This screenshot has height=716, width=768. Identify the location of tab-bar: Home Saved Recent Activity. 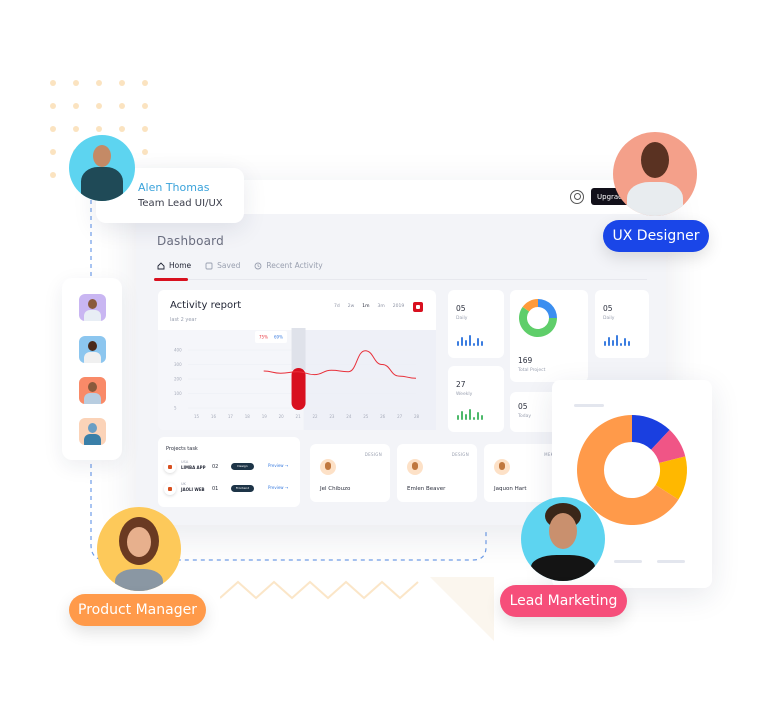
(240, 265).